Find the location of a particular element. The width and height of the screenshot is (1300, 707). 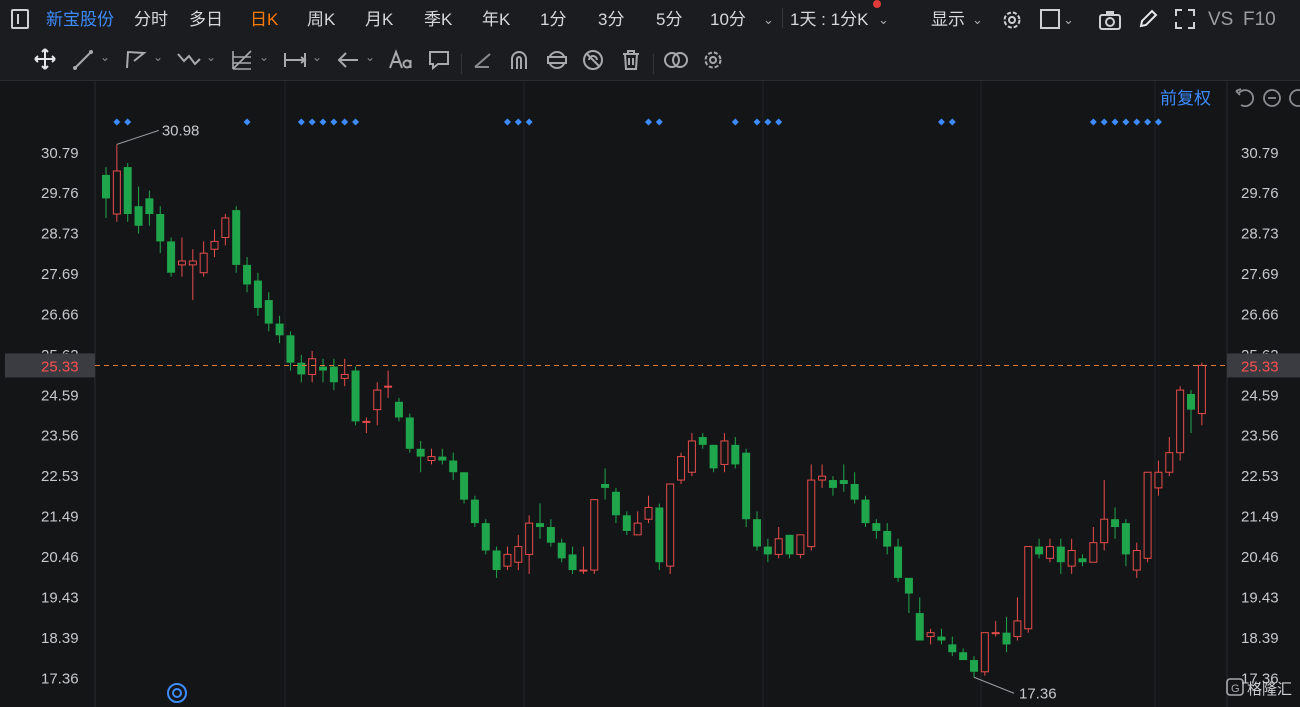

y-tick-label-left: 28.73 is located at coordinates (60, 233).